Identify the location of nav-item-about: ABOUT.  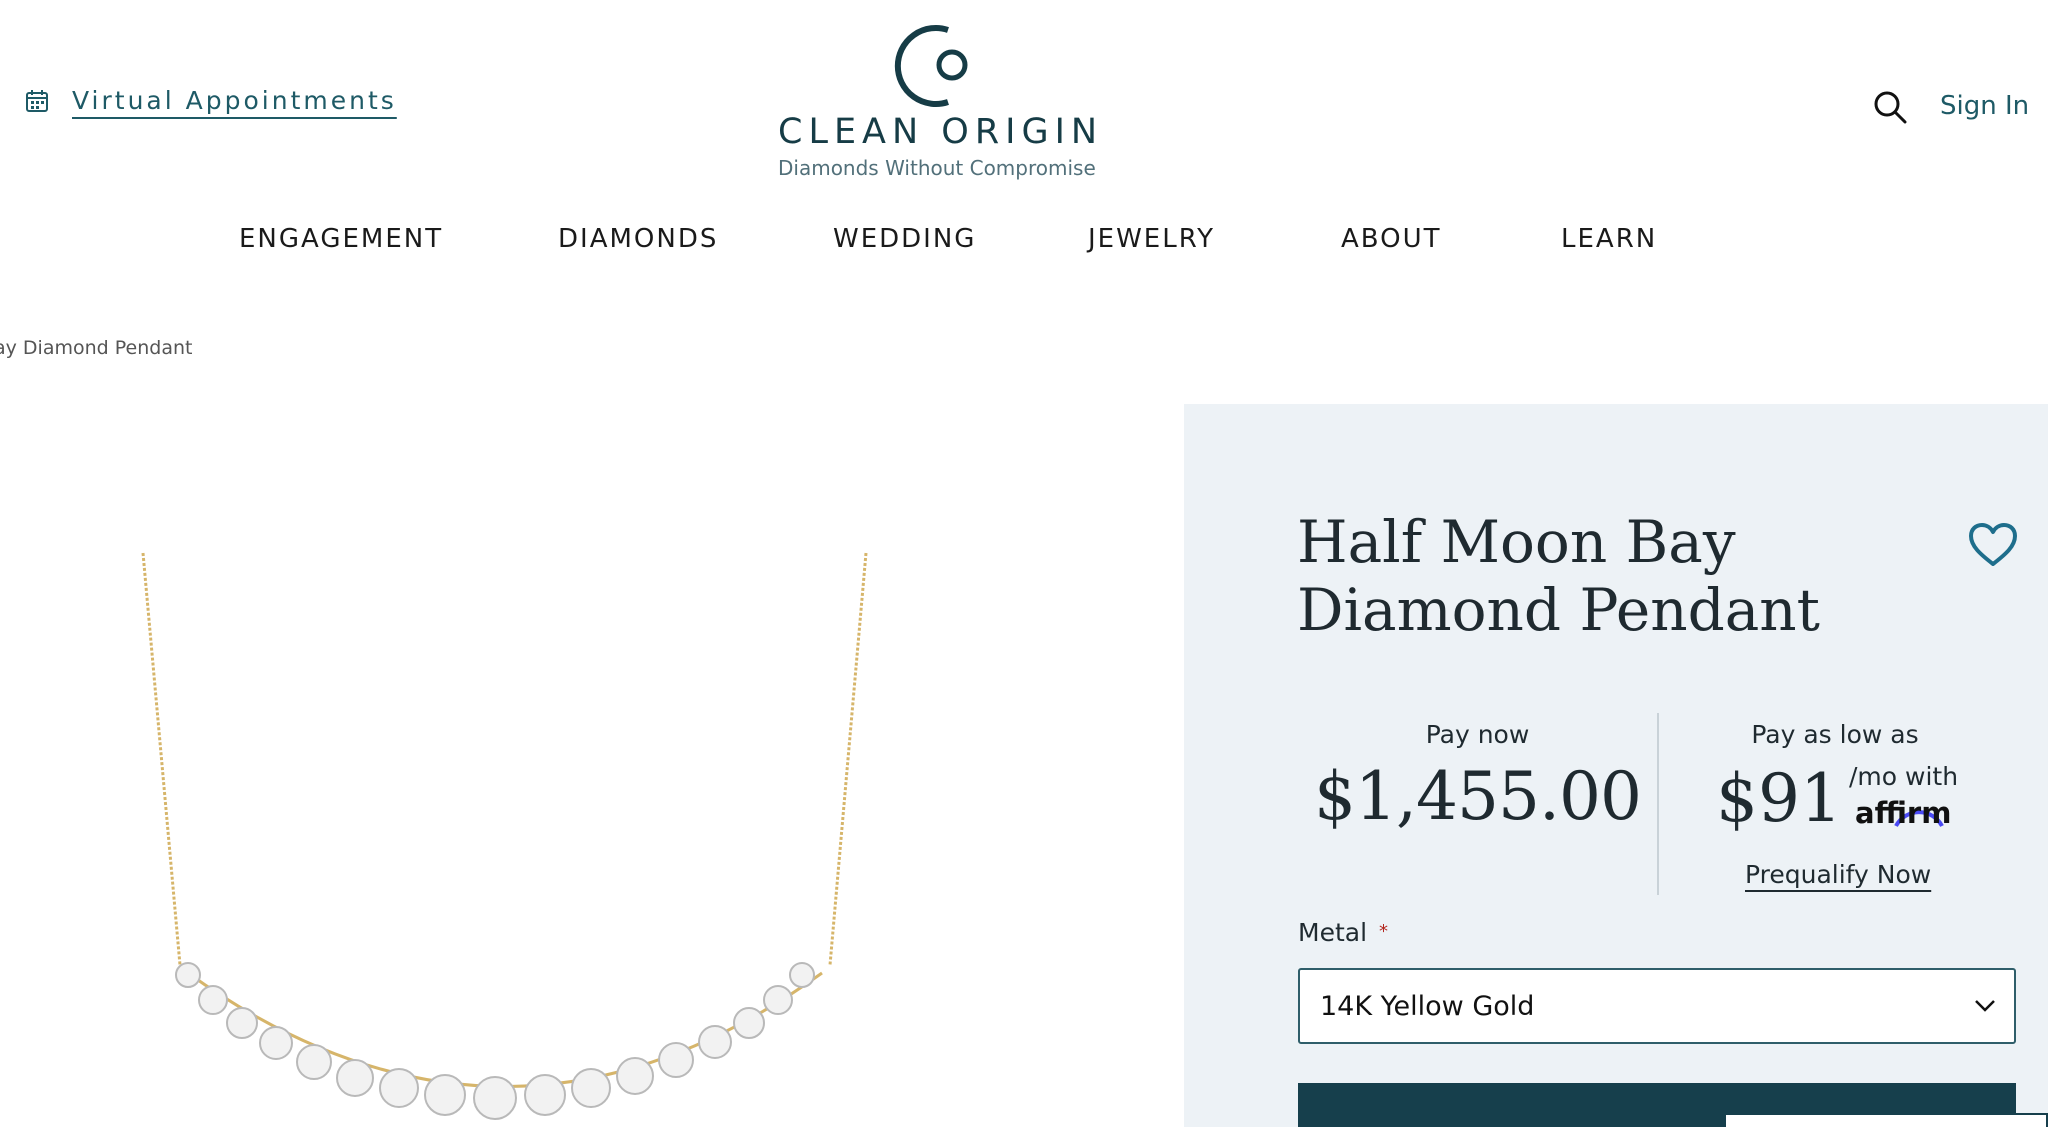
(1391, 239).